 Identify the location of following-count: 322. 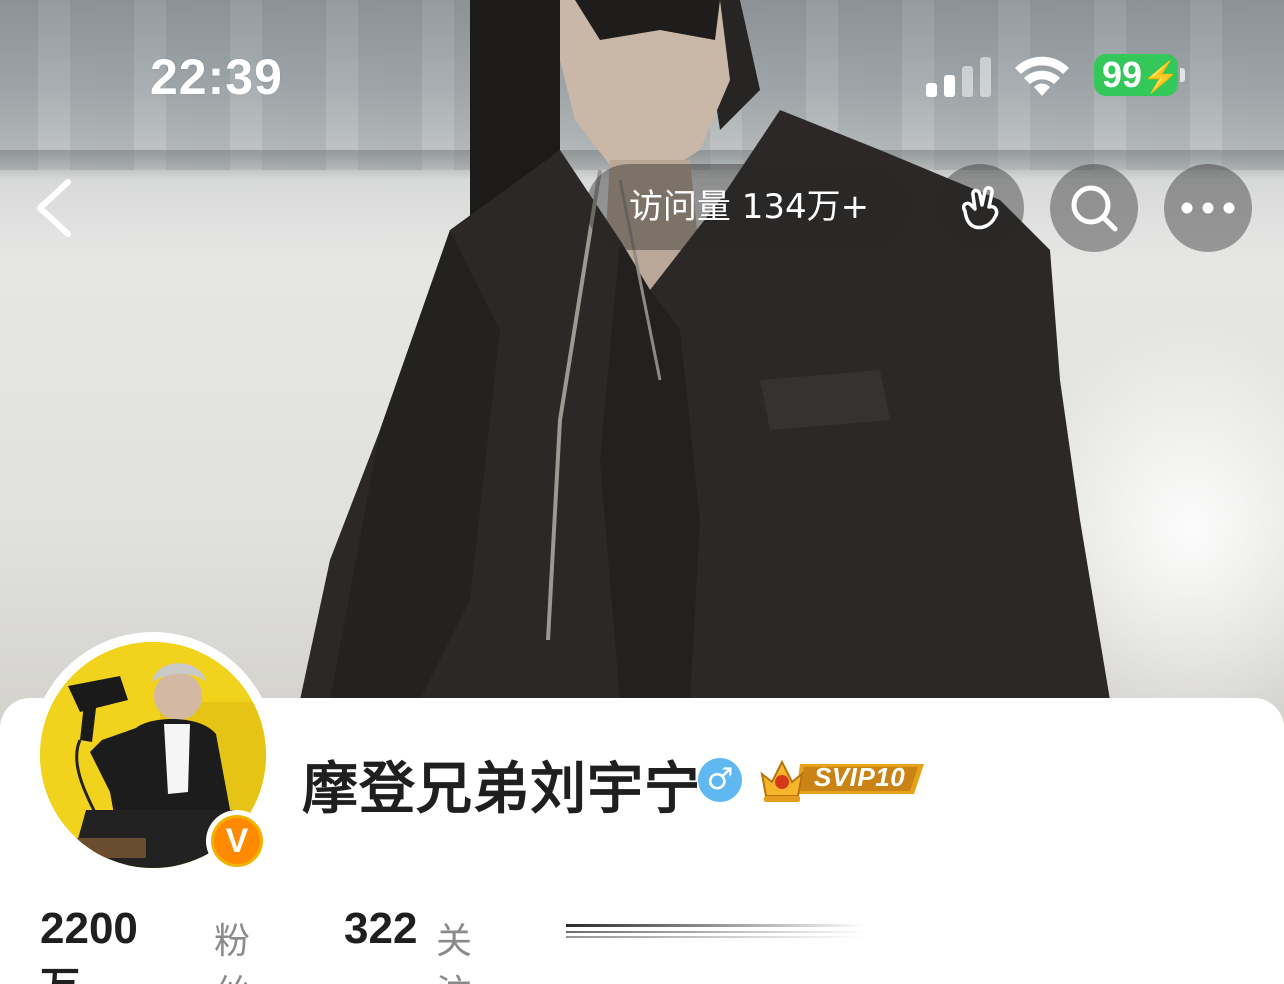
(380, 929).